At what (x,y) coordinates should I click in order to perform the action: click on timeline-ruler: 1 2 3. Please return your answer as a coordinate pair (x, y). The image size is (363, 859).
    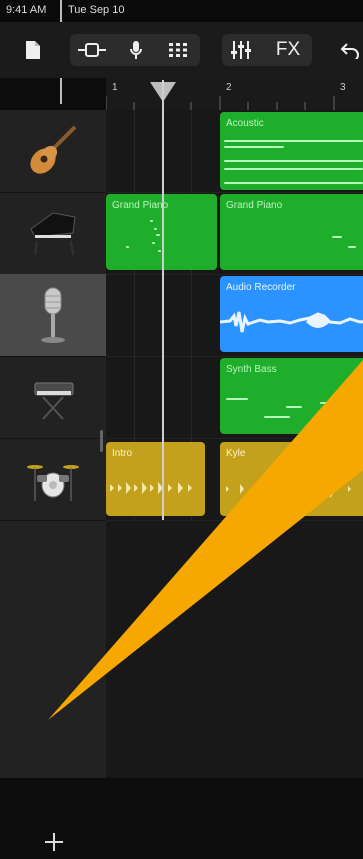
    Looking at the image, I should click on (234, 94).